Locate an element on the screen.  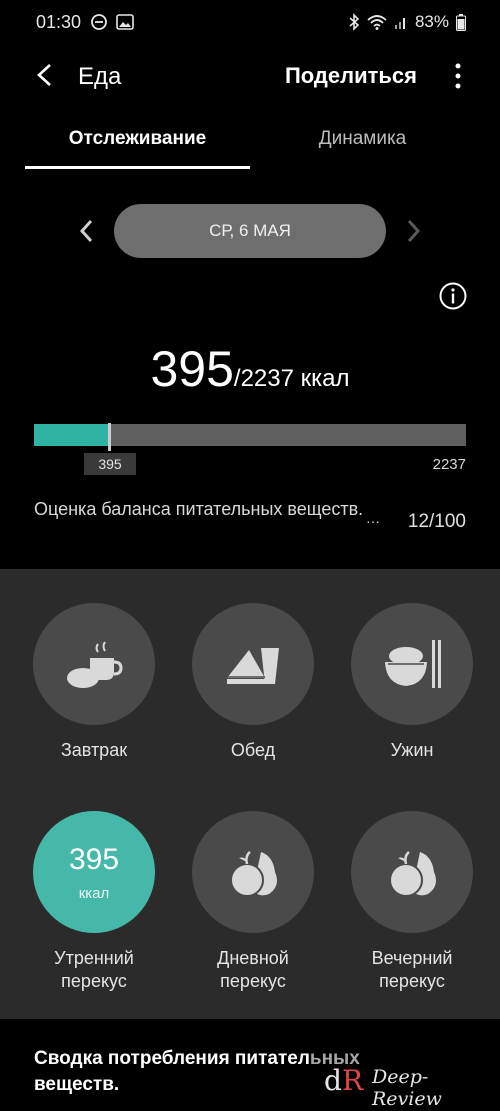
svg-text: d is located at coordinates (333, 1080).